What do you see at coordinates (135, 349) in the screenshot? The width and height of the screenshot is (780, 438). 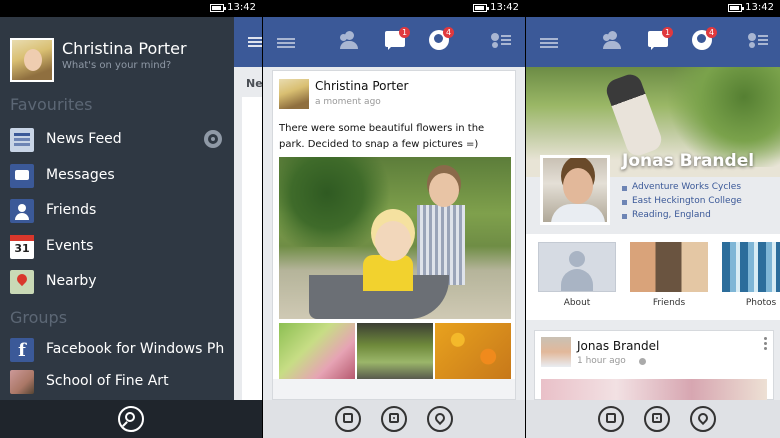 I see `group-item-label: Facebook for Windows Ph` at bounding box center [135, 349].